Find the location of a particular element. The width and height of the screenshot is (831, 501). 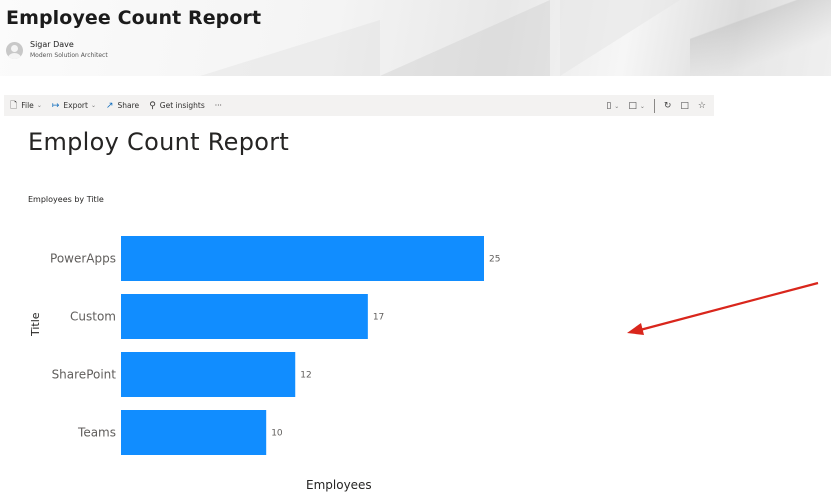

export-label: Export is located at coordinates (75, 105).